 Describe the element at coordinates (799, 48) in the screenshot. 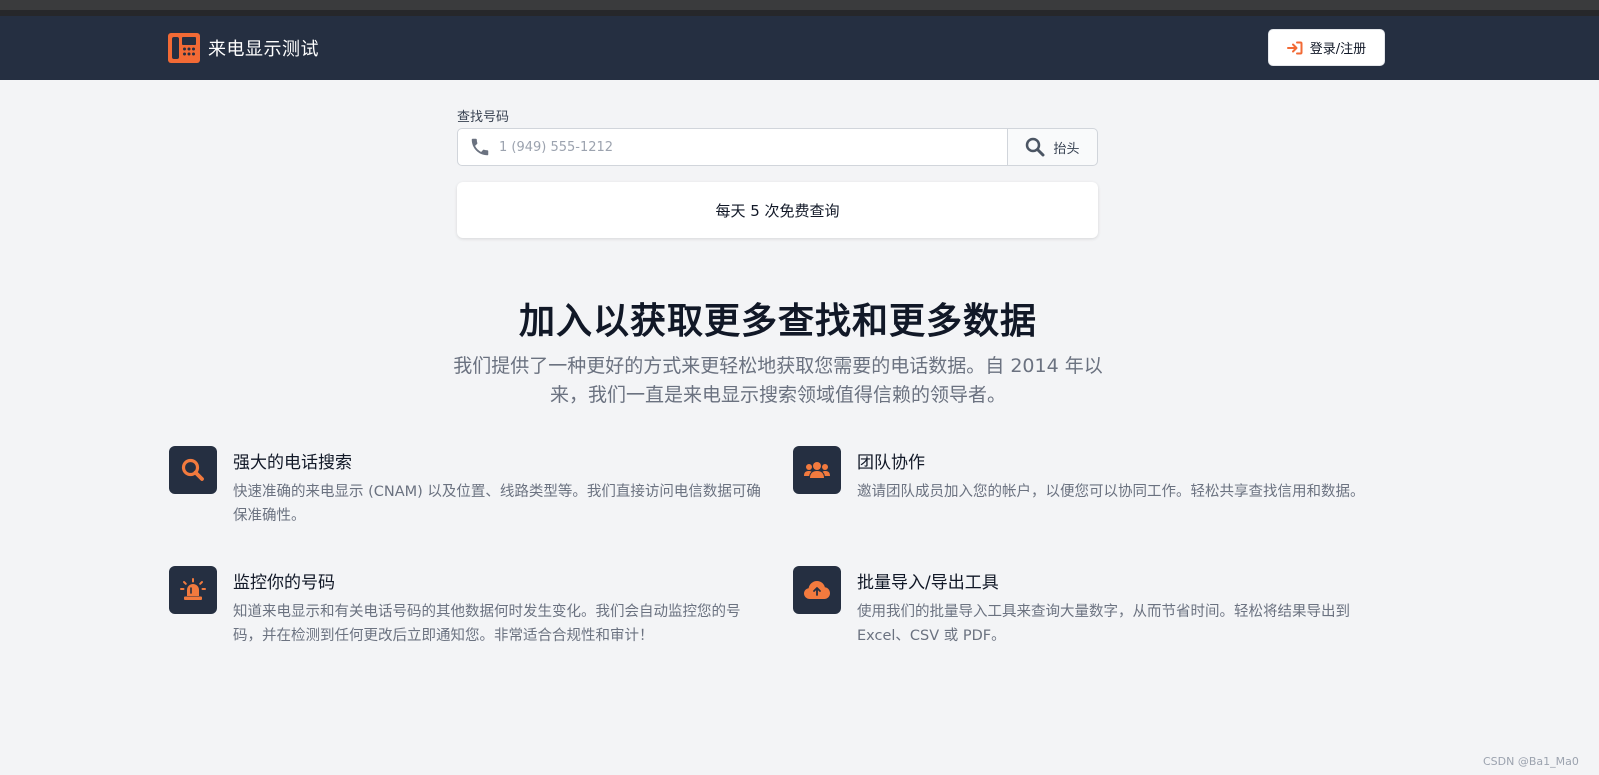

I see `top-navbar: 来电显示测试 登录/注册` at that location.